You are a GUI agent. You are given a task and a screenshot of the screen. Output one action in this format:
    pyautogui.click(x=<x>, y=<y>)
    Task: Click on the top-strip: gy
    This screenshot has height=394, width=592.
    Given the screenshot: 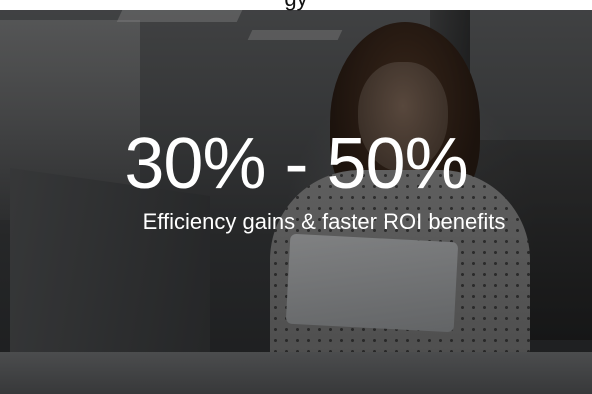 What is the action you would take?
    pyautogui.click(x=296, y=6)
    